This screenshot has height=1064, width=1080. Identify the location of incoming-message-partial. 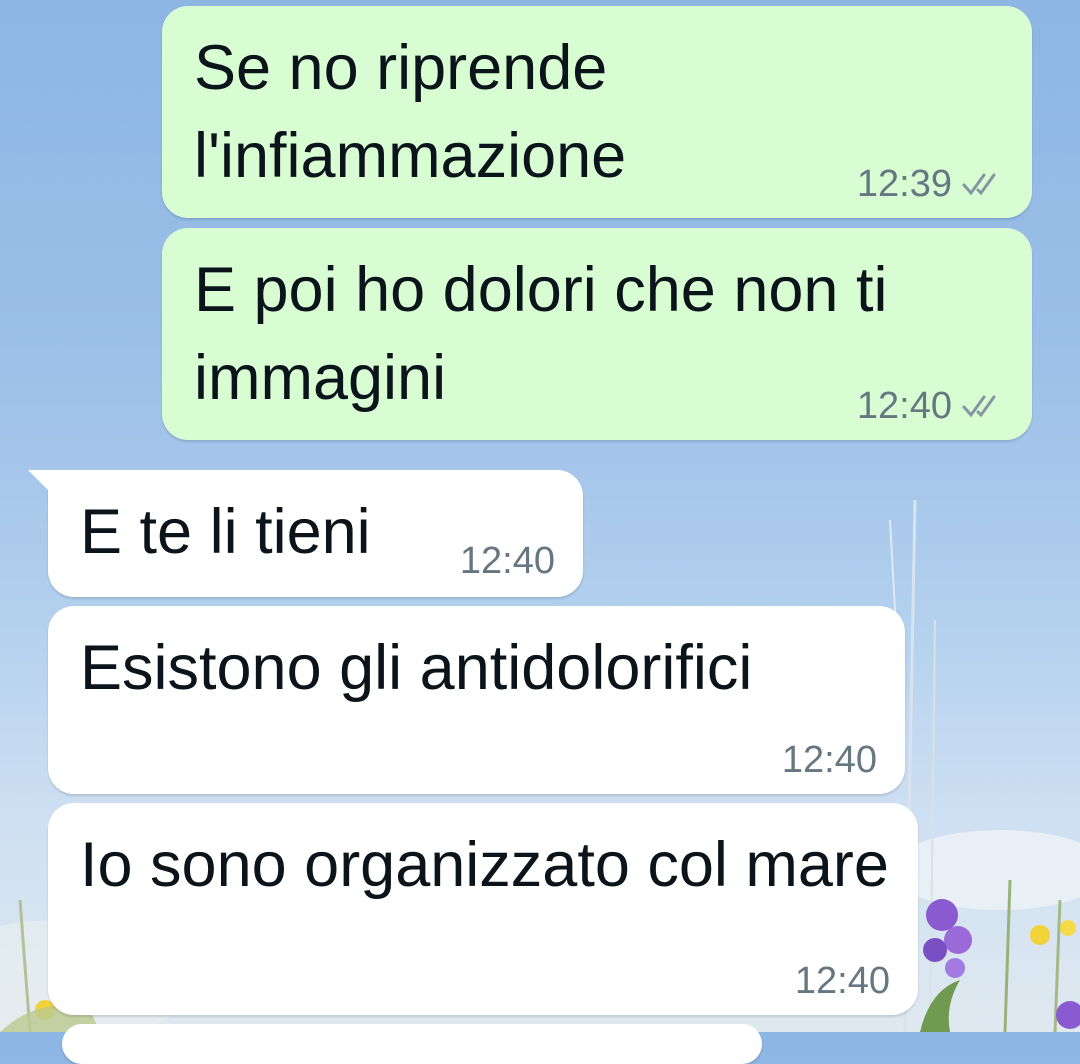
(412, 1044).